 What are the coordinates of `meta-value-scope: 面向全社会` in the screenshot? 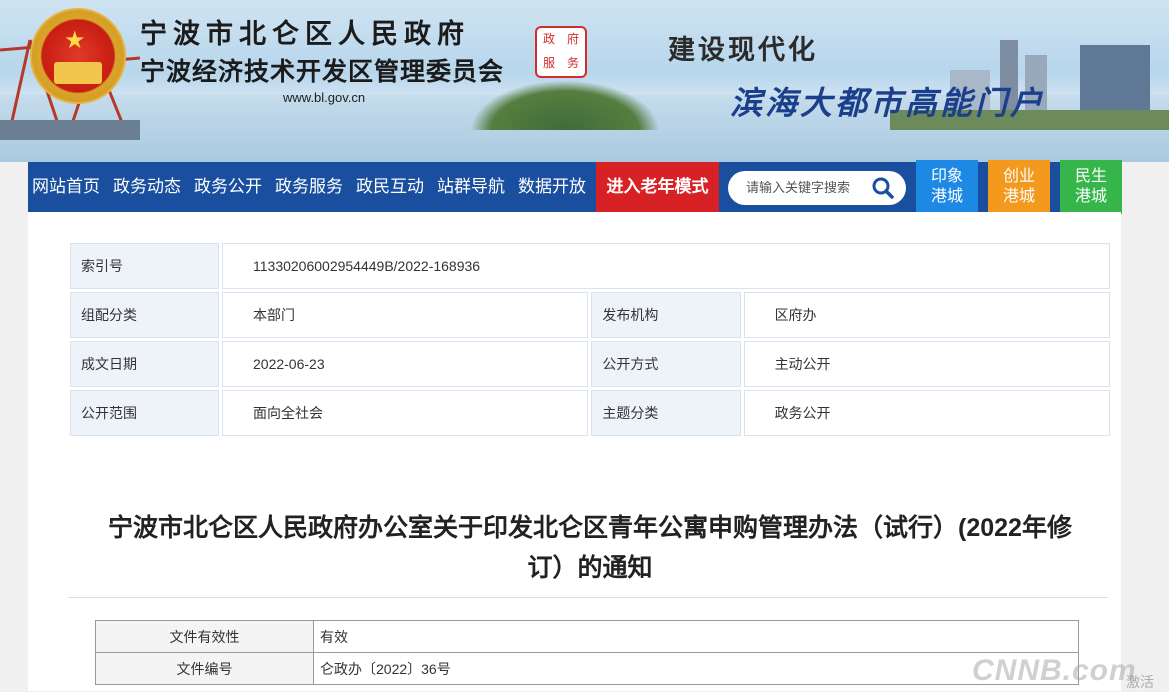 It's located at (405, 413).